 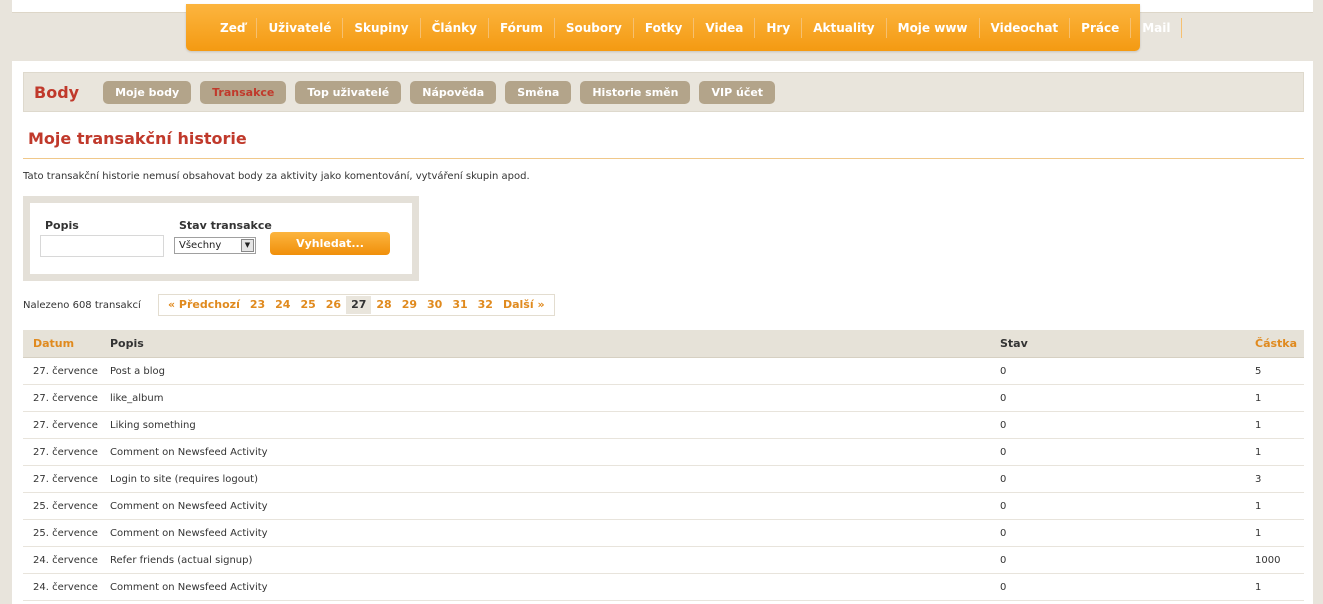 What do you see at coordinates (137, 138) in the screenshot?
I see `page-title: Moje transakční historie` at bounding box center [137, 138].